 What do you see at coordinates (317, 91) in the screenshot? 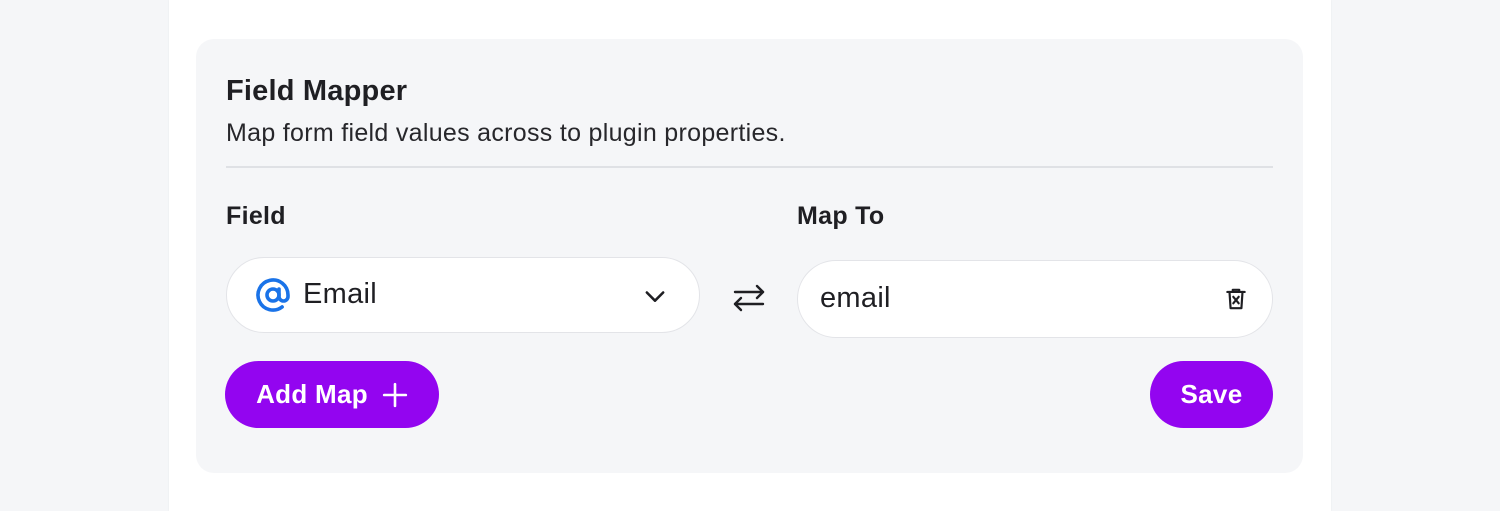
I see `panel-title: Field Mapper` at bounding box center [317, 91].